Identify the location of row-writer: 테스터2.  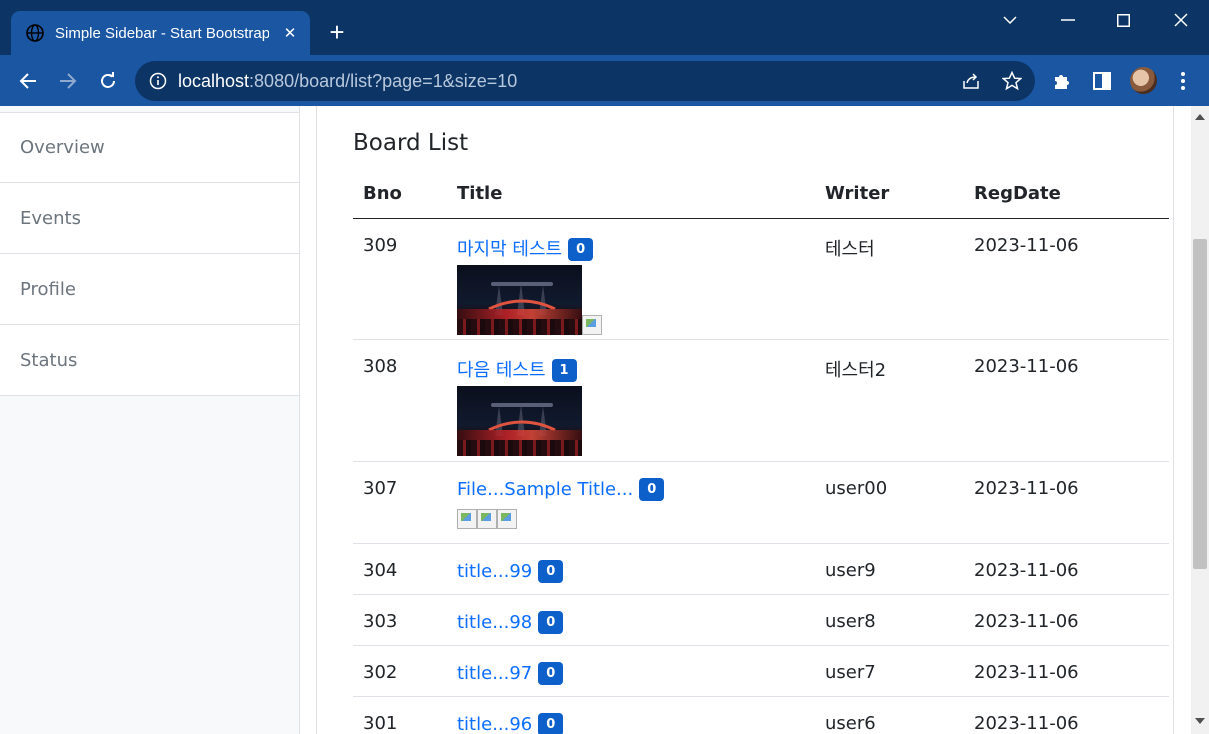
(856, 370).